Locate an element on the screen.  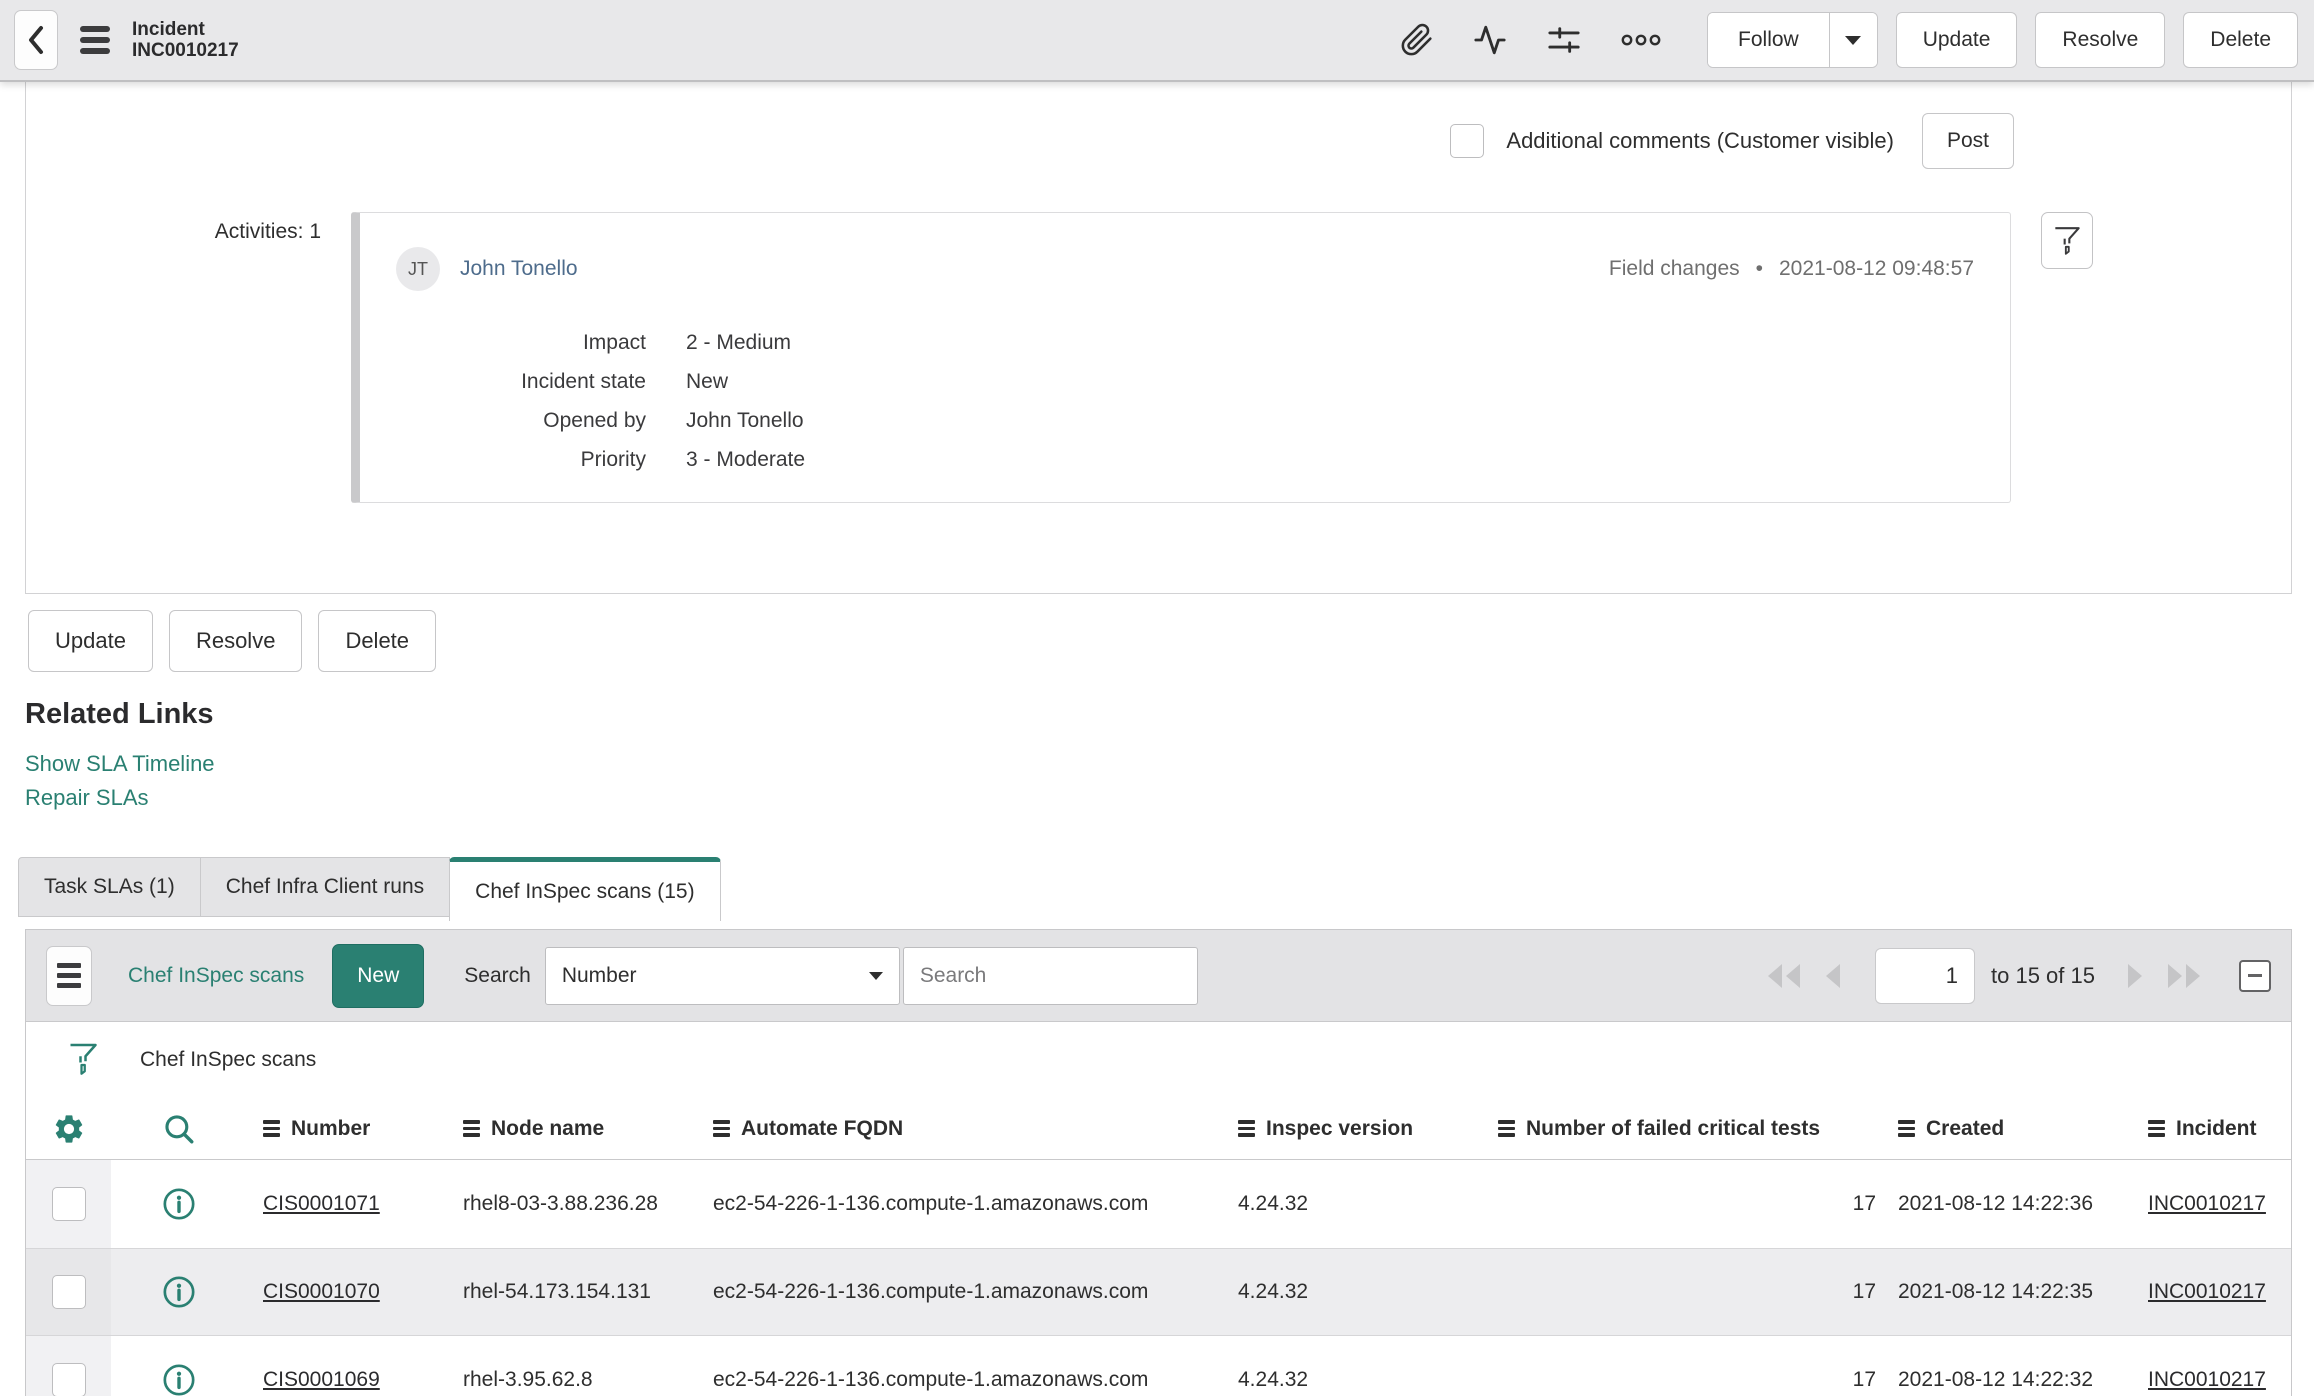
column-header-failed-critical-tests: Number of failed critical tests is located at coordinates (1686, 1129).